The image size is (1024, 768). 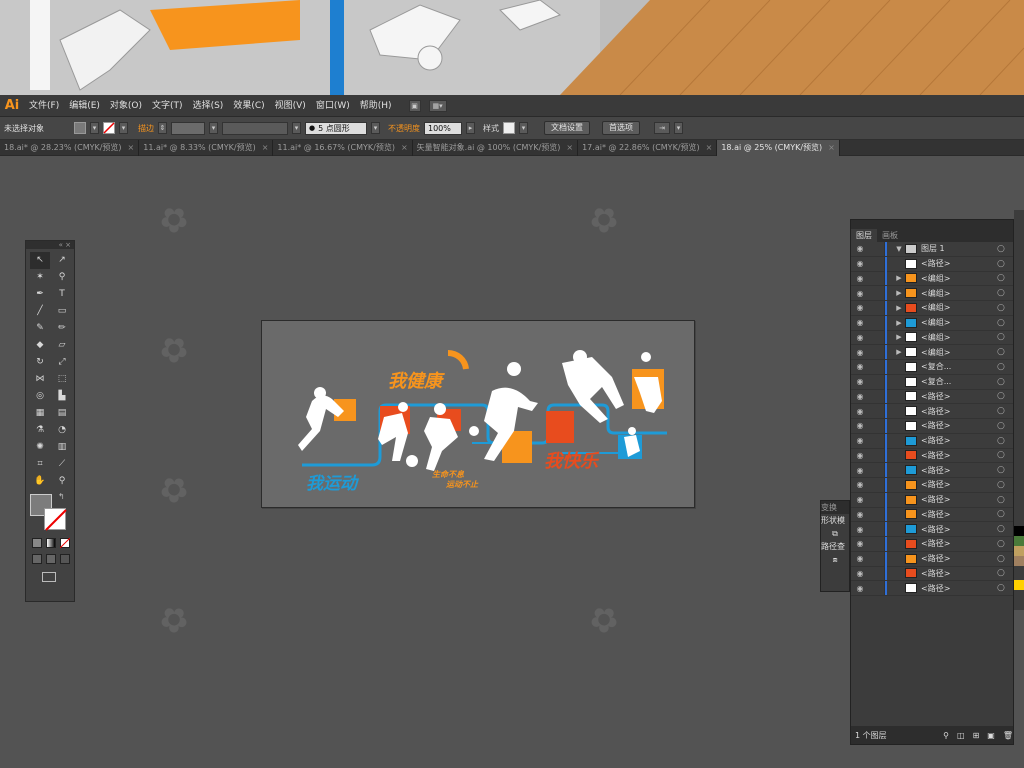 I want to click on layer-row-top: ◉ ▼ 图层 1 ○, so click(x=932, y=249).